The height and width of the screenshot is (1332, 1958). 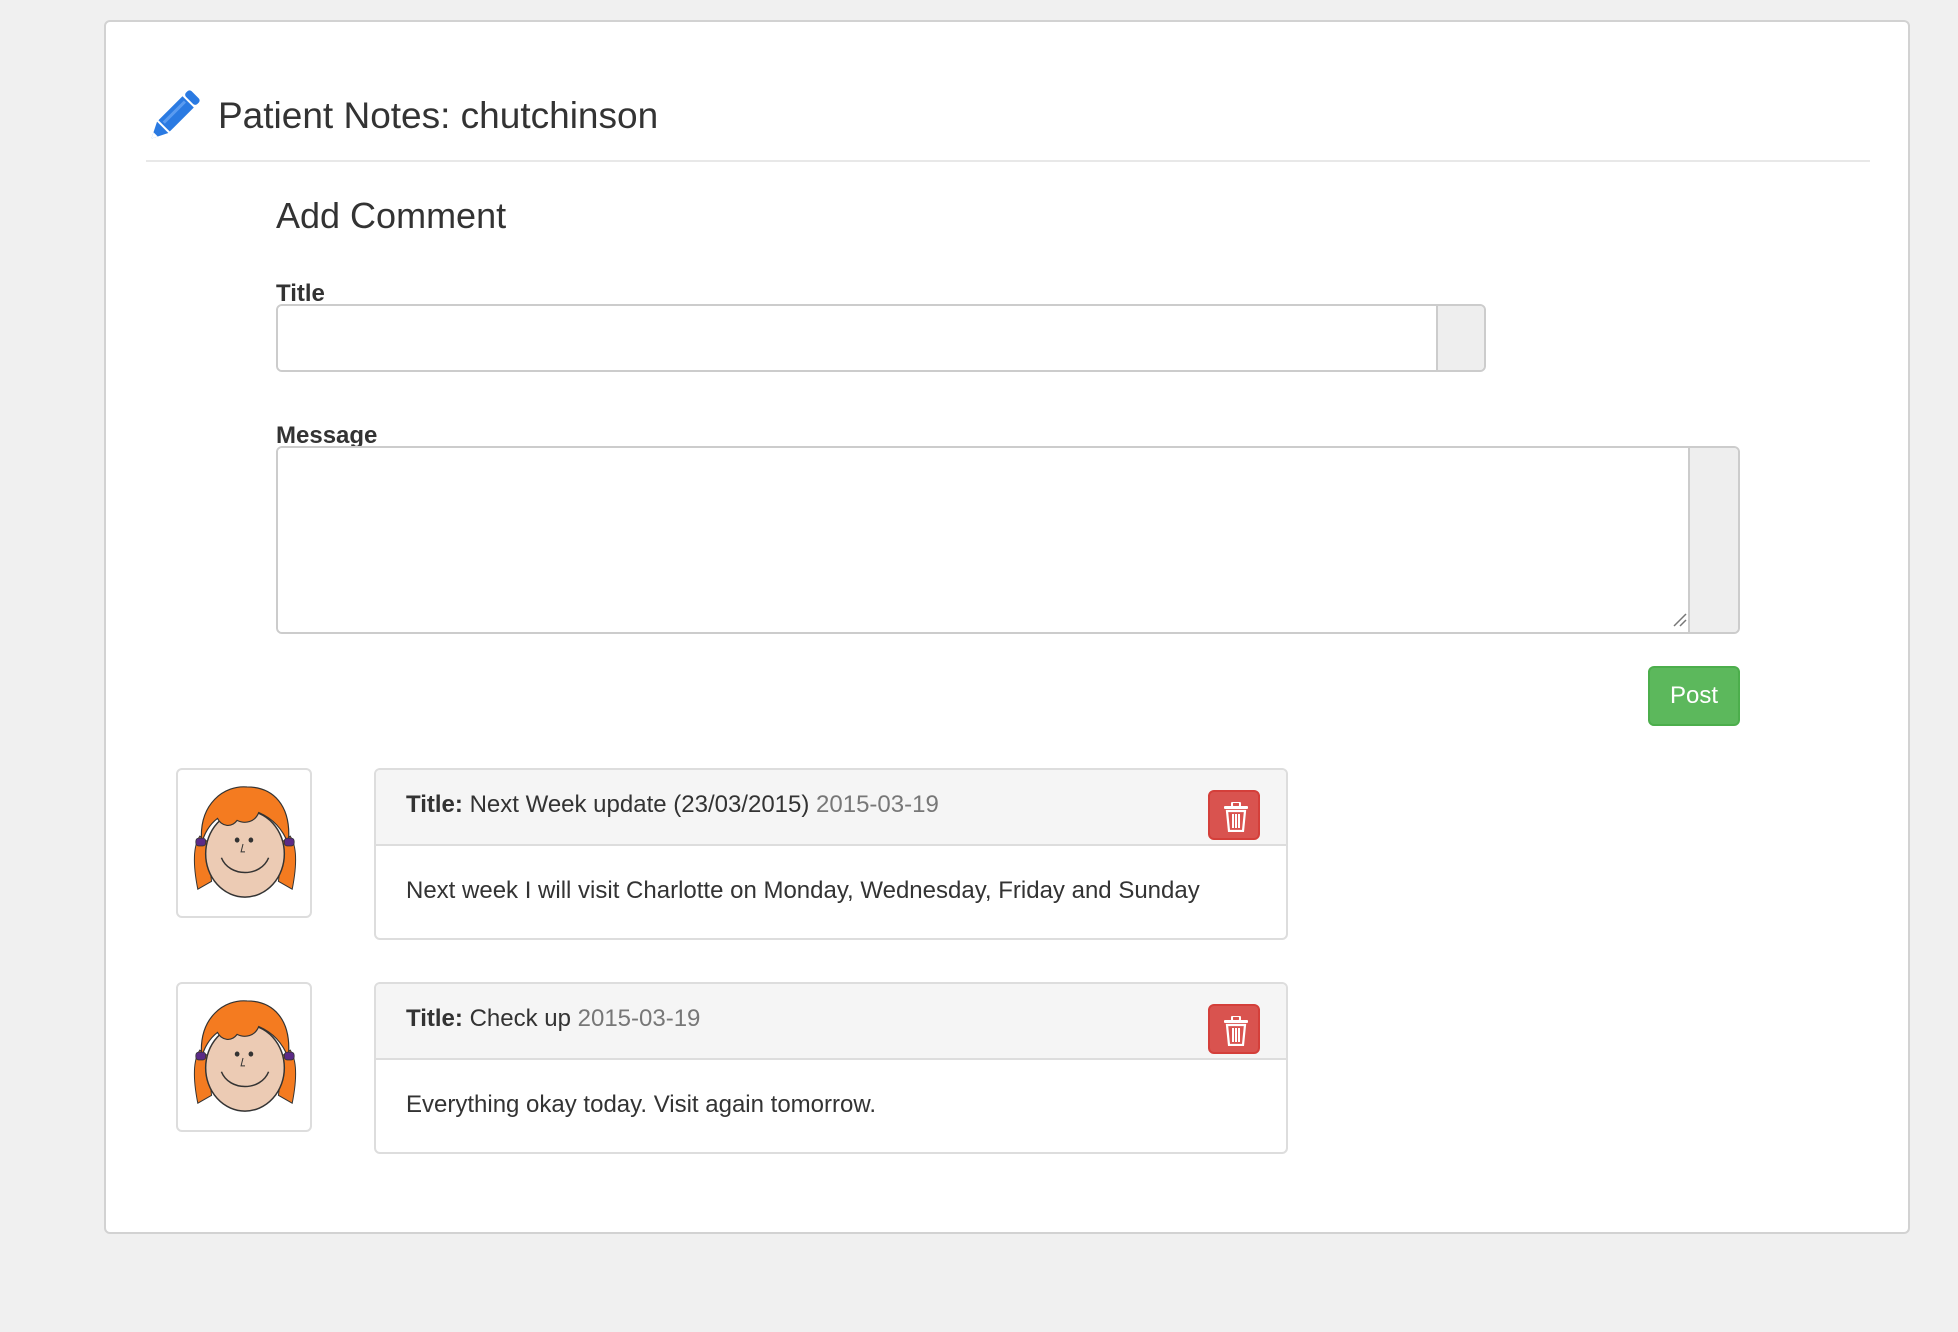 I want to click on panel-header: Patient Notes: chutchinson, so click(x=1008, y=110).